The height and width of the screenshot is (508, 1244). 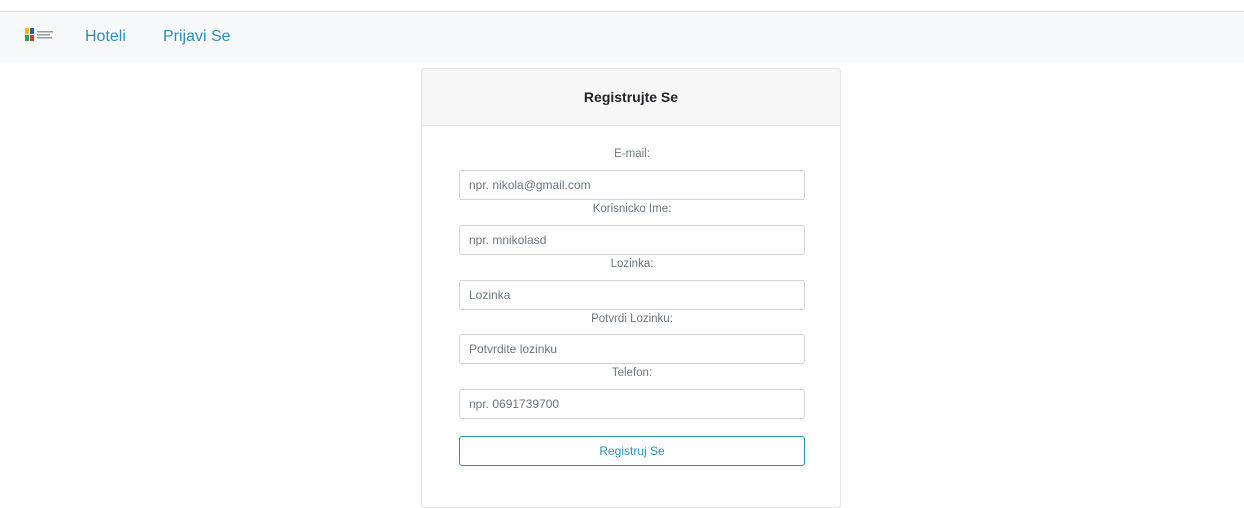 I want to click on nav-link-prijavi-se: Prijavi Se, so click(x=197, y=37).